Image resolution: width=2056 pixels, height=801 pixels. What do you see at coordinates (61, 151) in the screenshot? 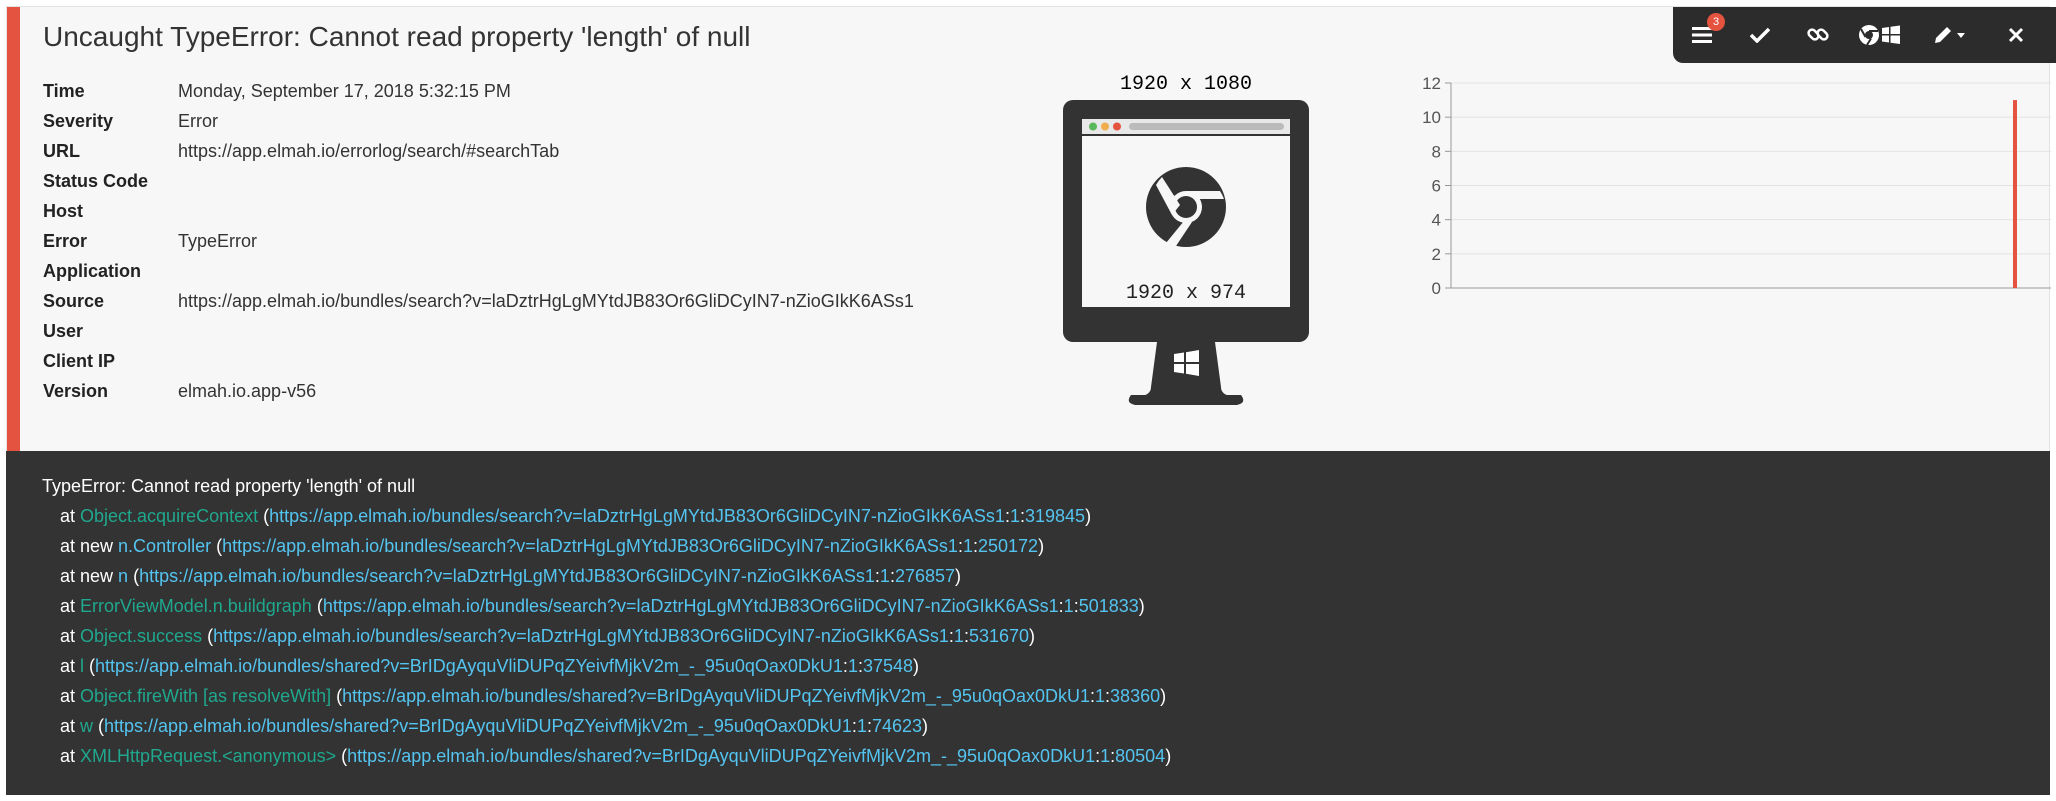
I see `detail-label: URL` at bounding box center [61, 151].